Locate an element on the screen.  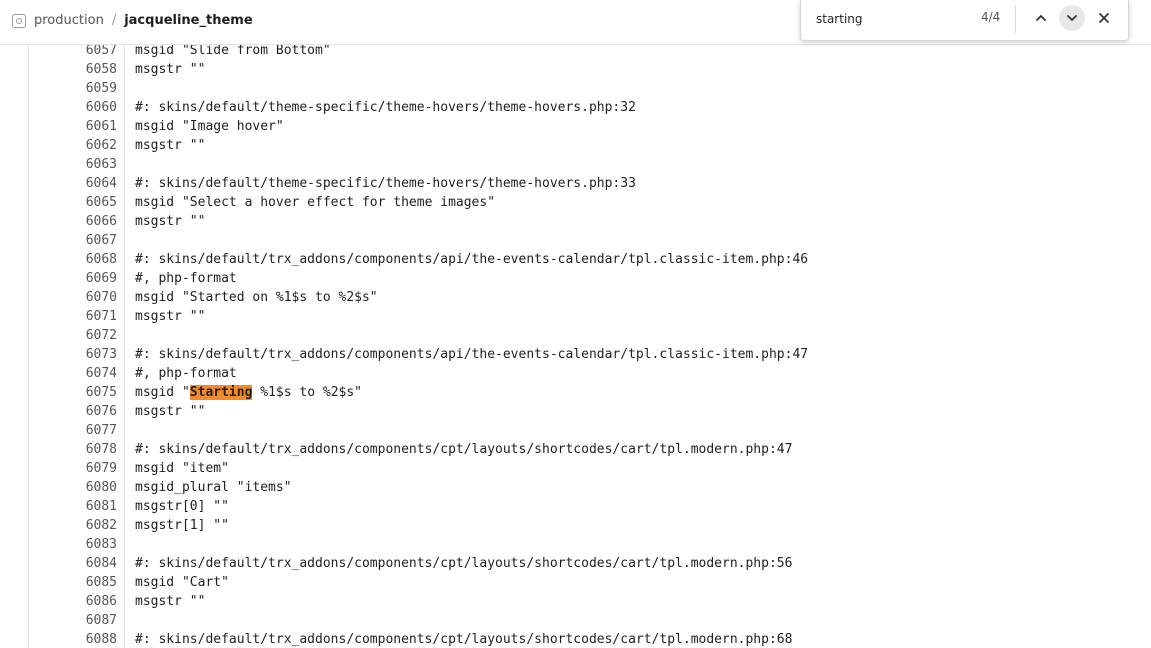
gutter-divider is located at coordinates (124, 346).